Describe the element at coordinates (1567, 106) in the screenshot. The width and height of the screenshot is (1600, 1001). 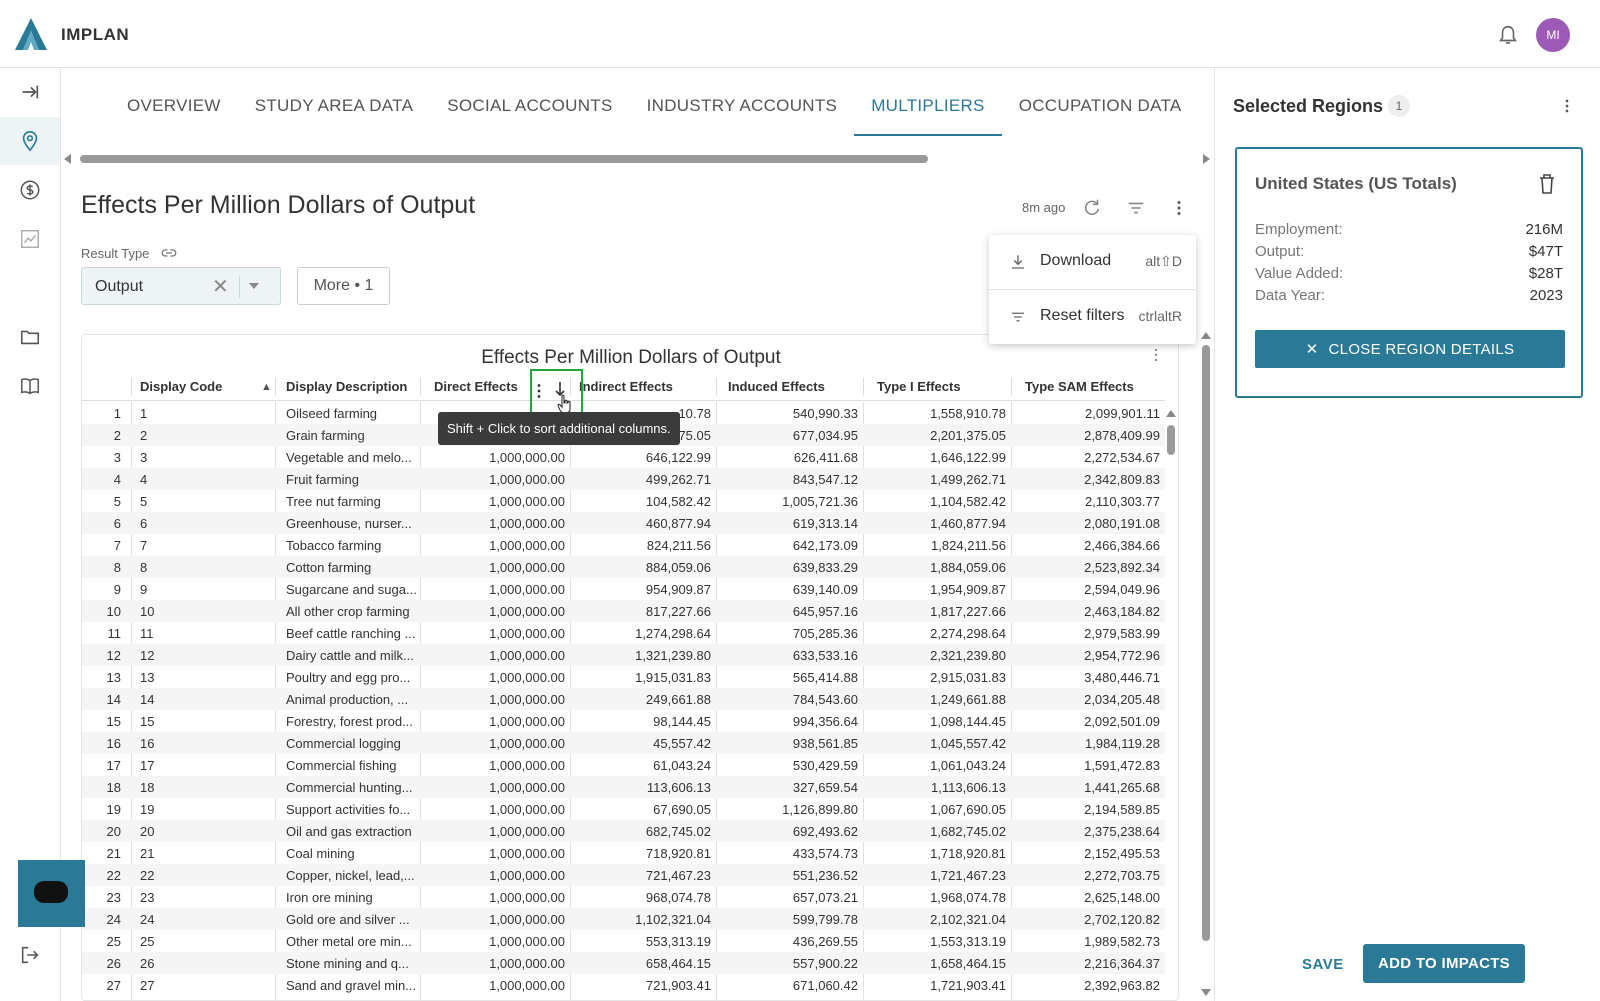
I see `regions-more-vertical-icon` at that location.